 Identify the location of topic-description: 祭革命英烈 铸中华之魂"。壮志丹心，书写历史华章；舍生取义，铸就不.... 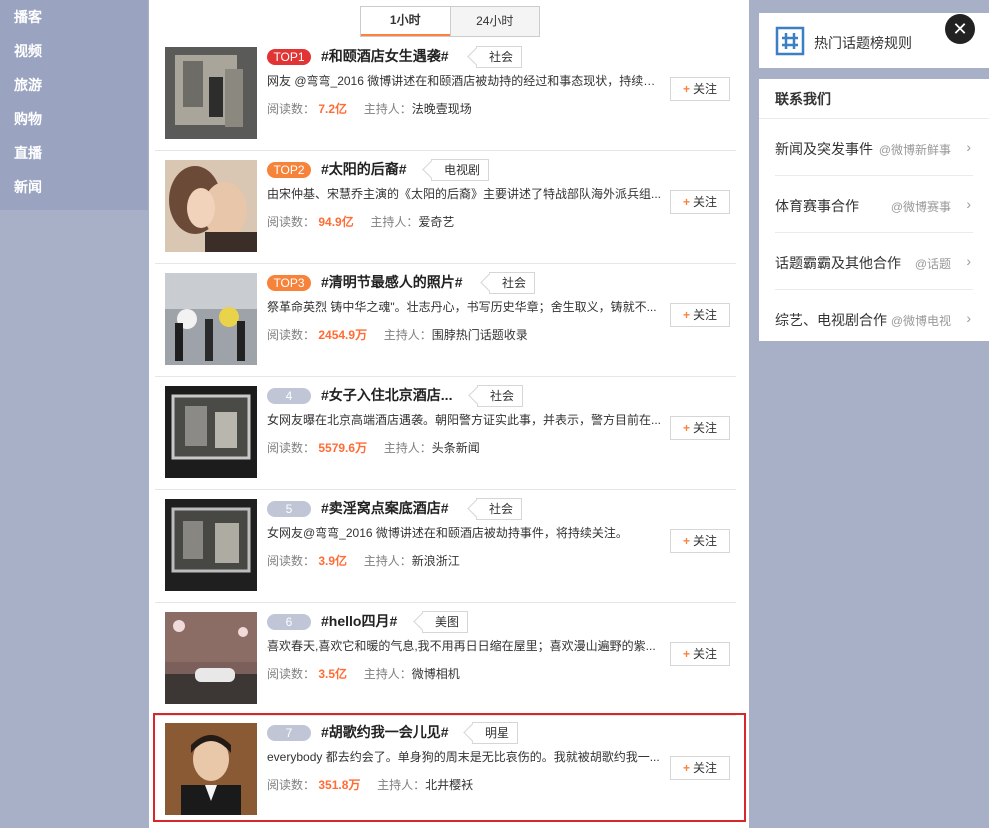
(462, 307).